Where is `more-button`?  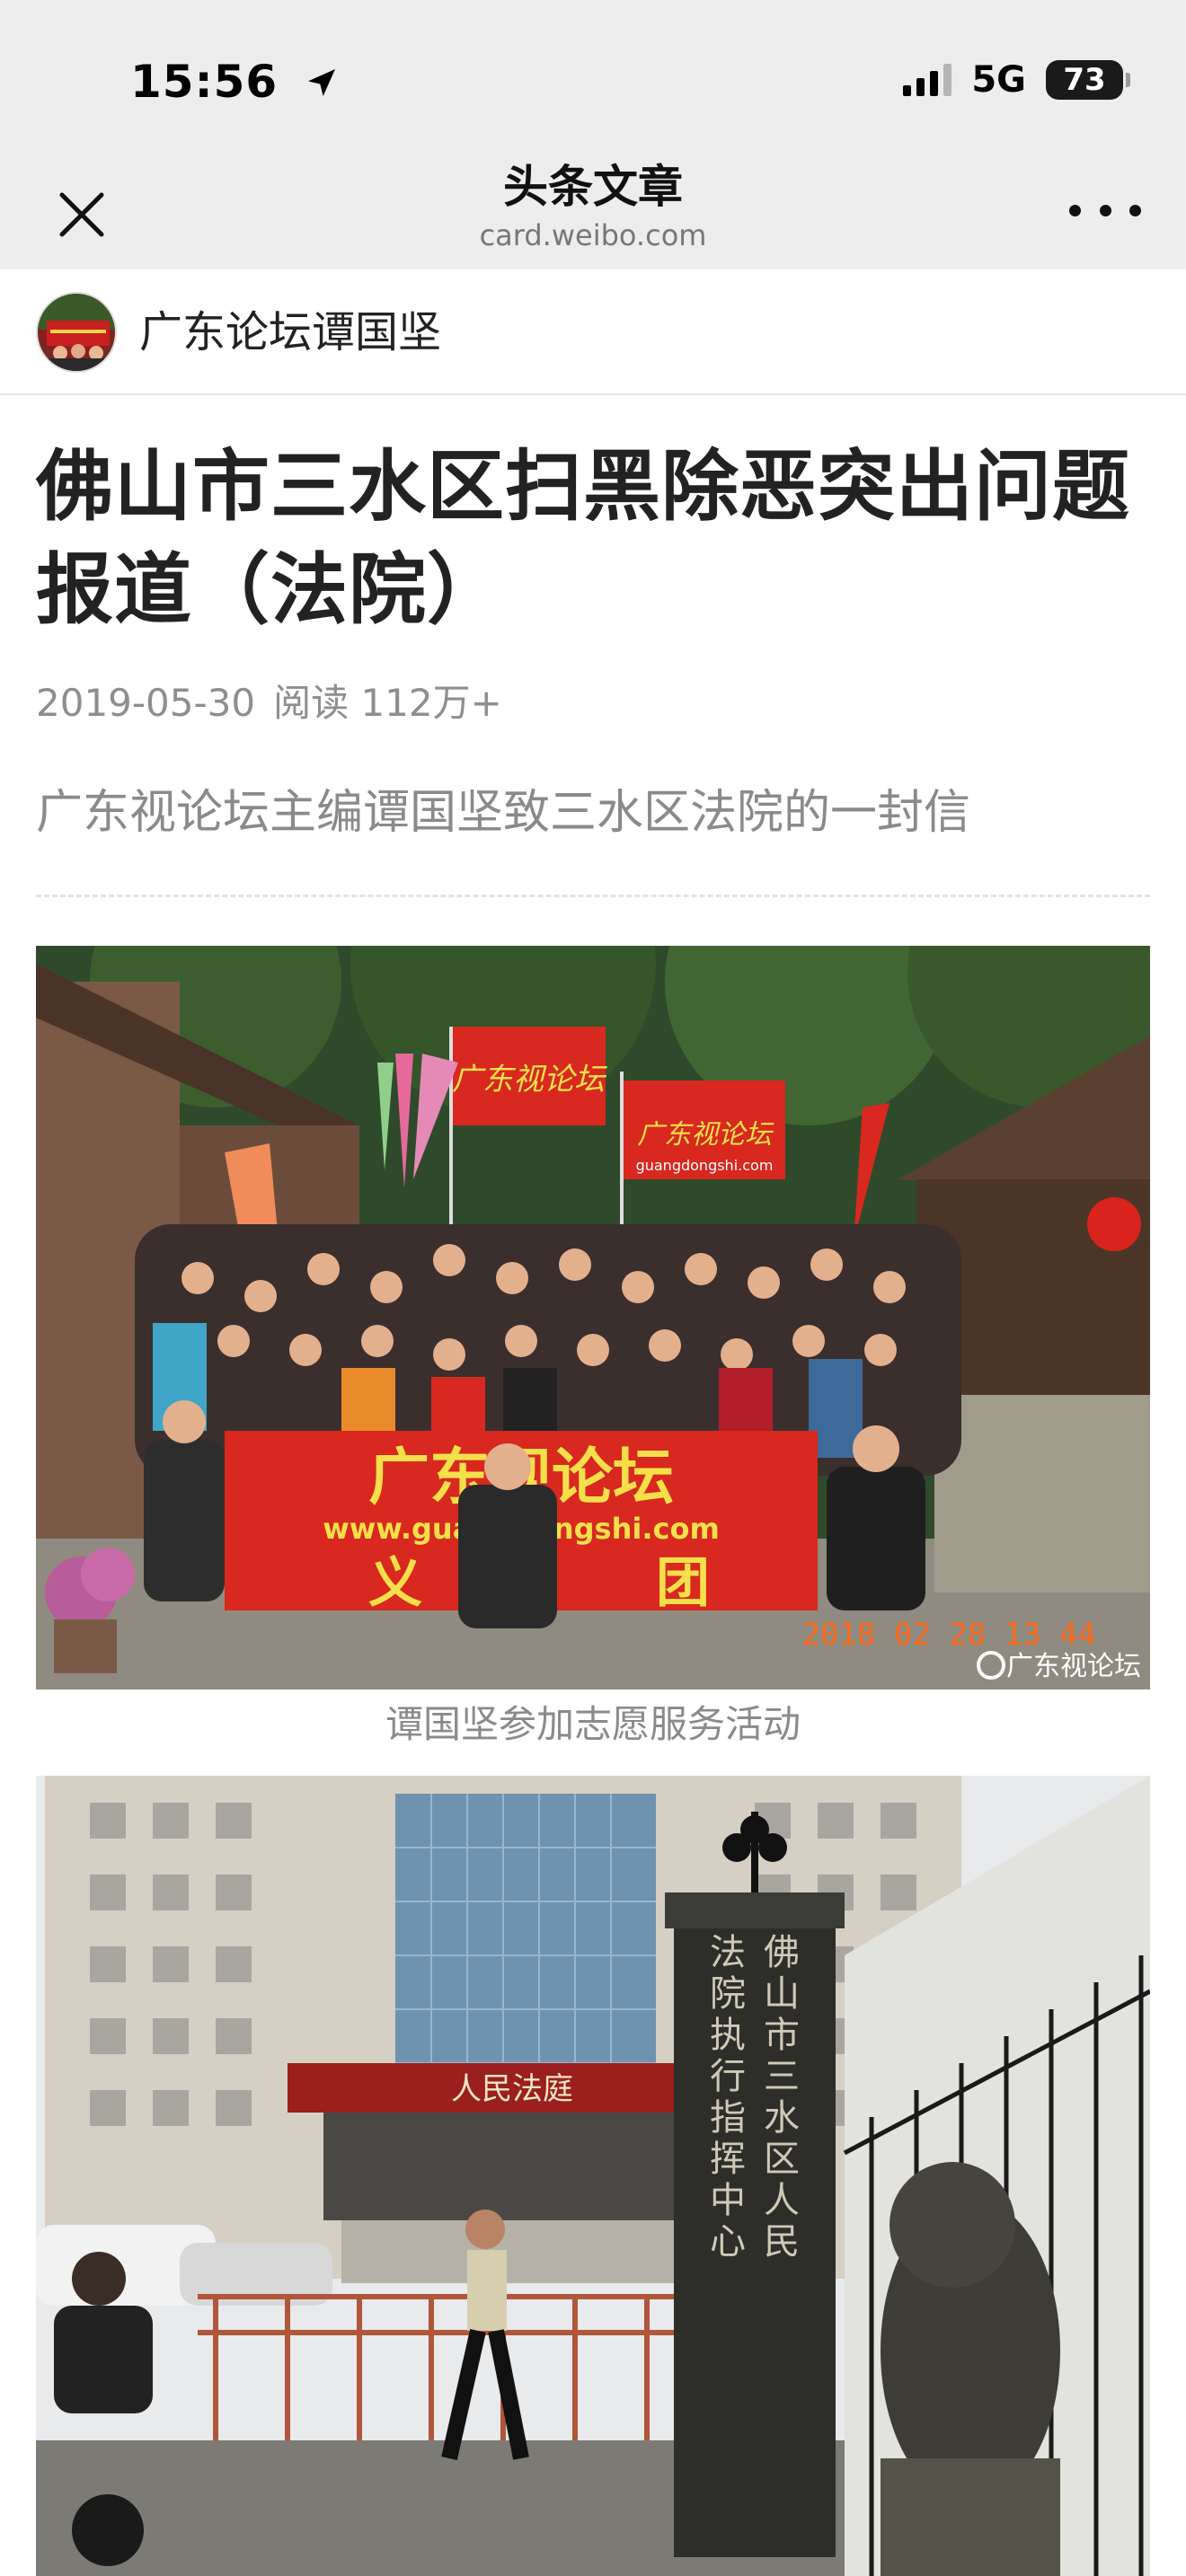 more-button is located at coordinates (1105, 210).